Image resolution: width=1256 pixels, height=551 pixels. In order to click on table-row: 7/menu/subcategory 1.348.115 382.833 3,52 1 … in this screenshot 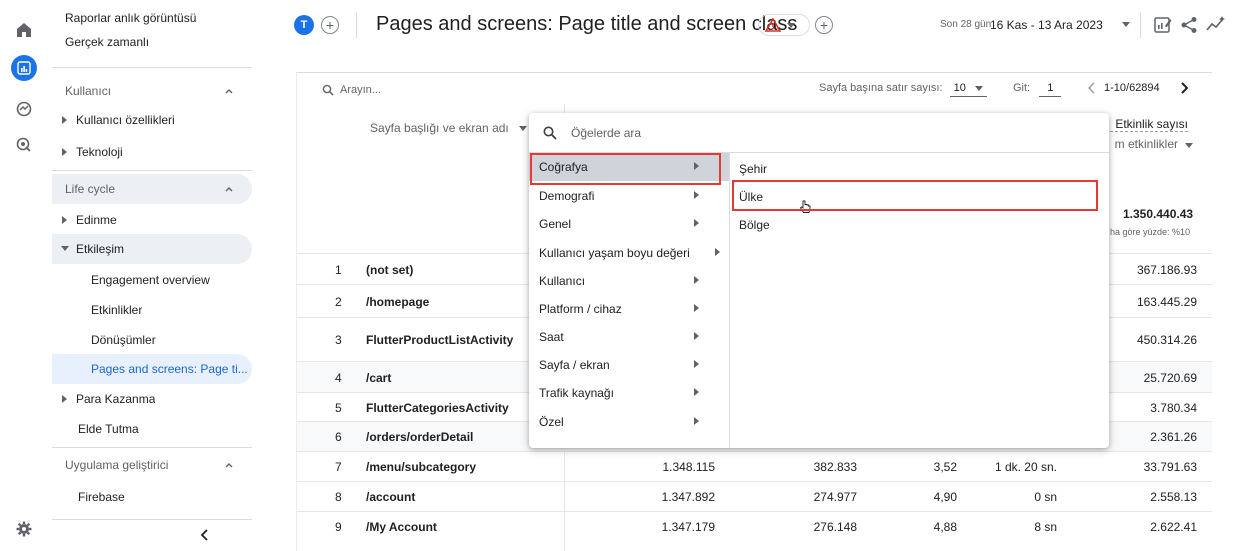, I will do `click(754, 466)`.